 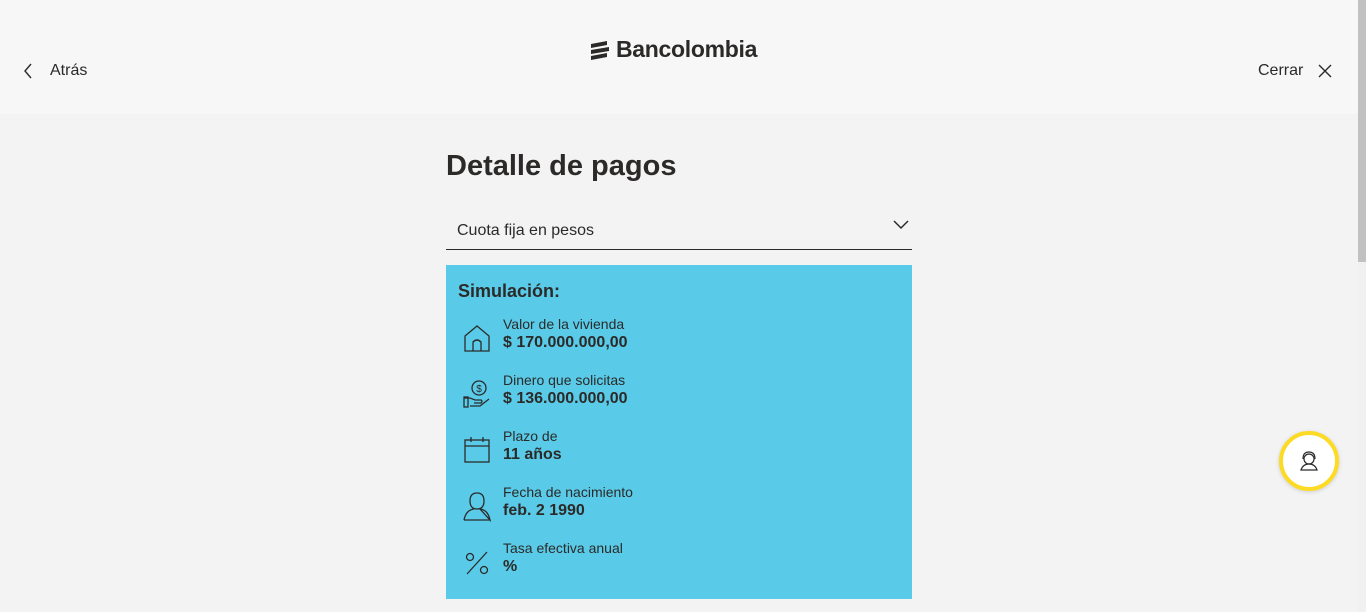 I want to click on list-item: Valor de la vivienda $ 170.000.000,00, so click(x=678, y=340).